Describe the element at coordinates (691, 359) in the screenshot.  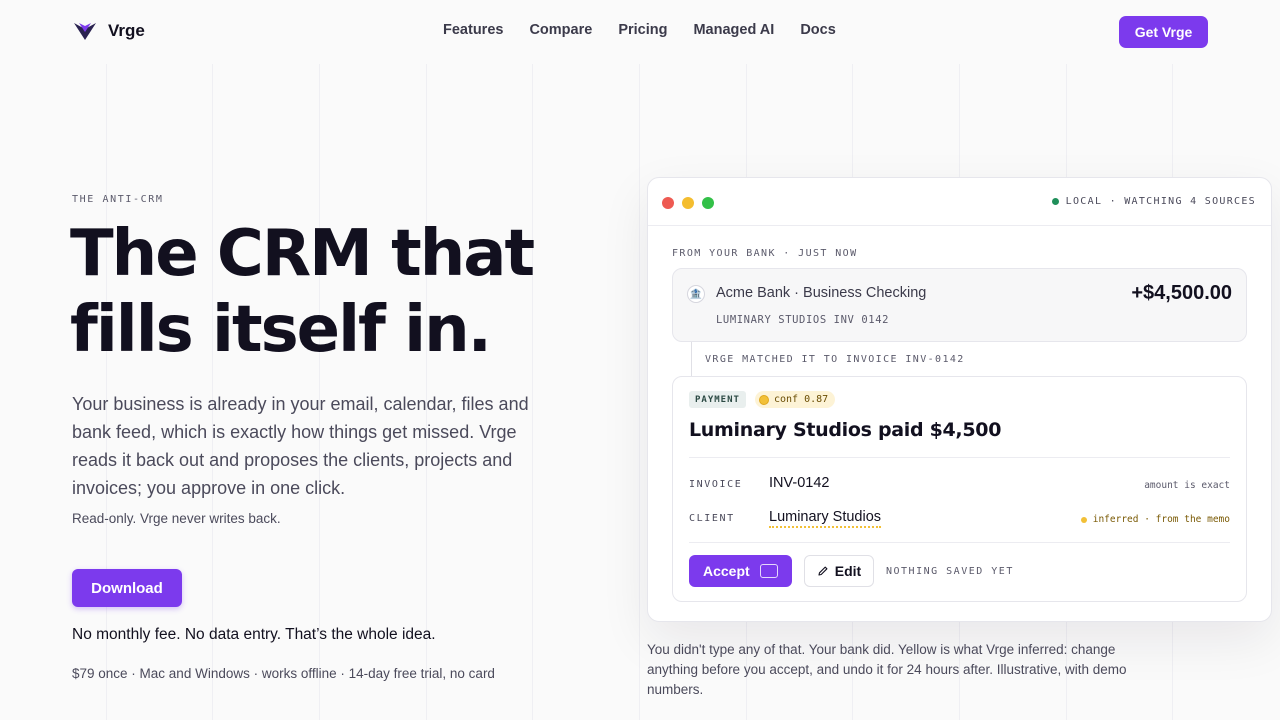
I see `match-connector` at that location.